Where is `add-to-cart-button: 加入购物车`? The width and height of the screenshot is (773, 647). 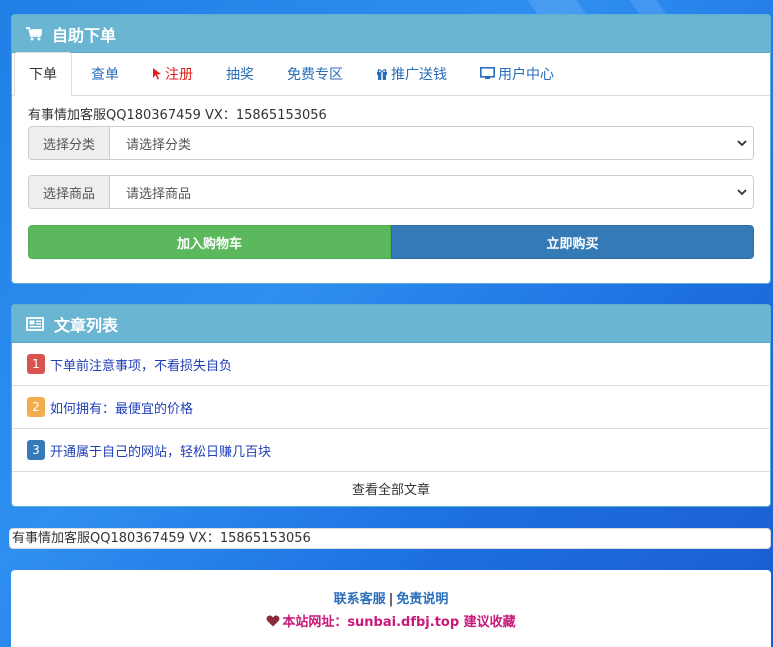
add-to-cart-button: 加入购物车 is located at coordinates (209, 242).